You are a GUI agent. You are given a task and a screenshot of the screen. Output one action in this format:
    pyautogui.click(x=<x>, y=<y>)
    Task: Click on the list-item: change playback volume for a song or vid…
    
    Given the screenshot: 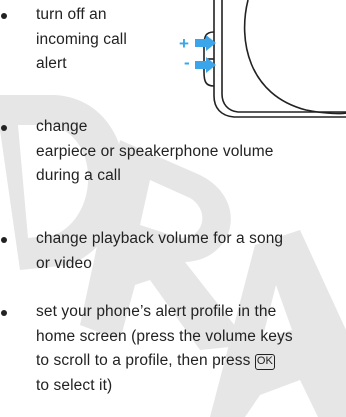 What is the action you would take?
    pyautogui.click(x=165, y=251)
    